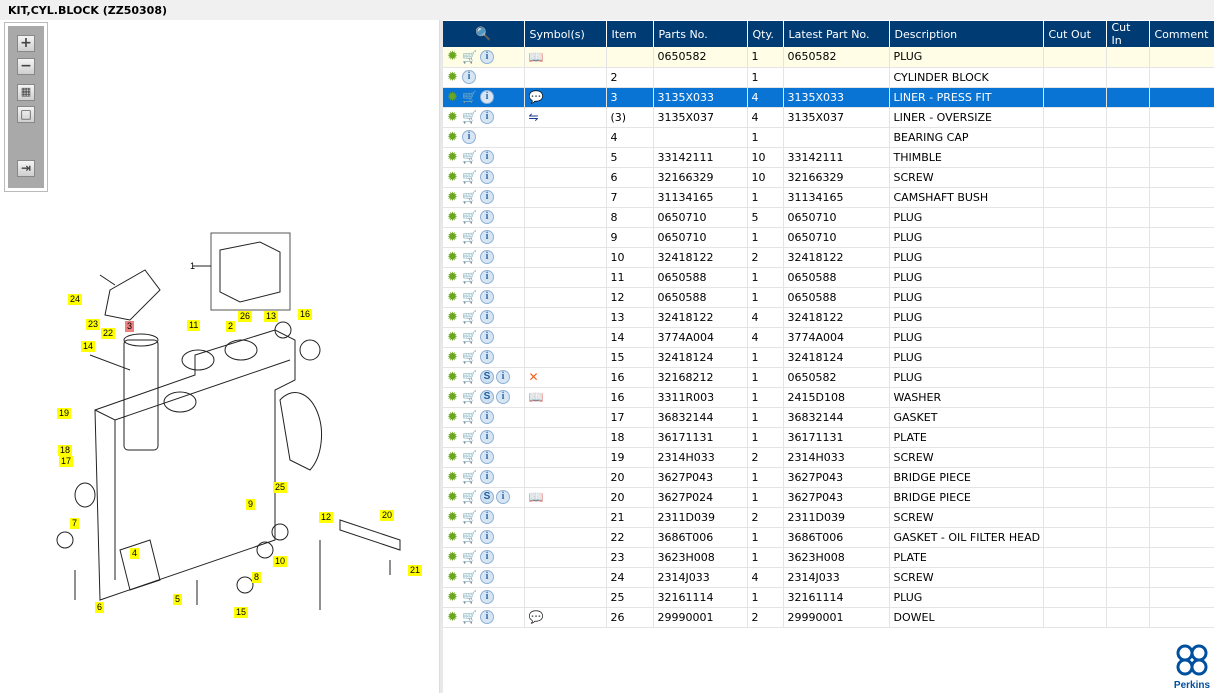  I want to click on column-header-description: Description, so click(966, 34).